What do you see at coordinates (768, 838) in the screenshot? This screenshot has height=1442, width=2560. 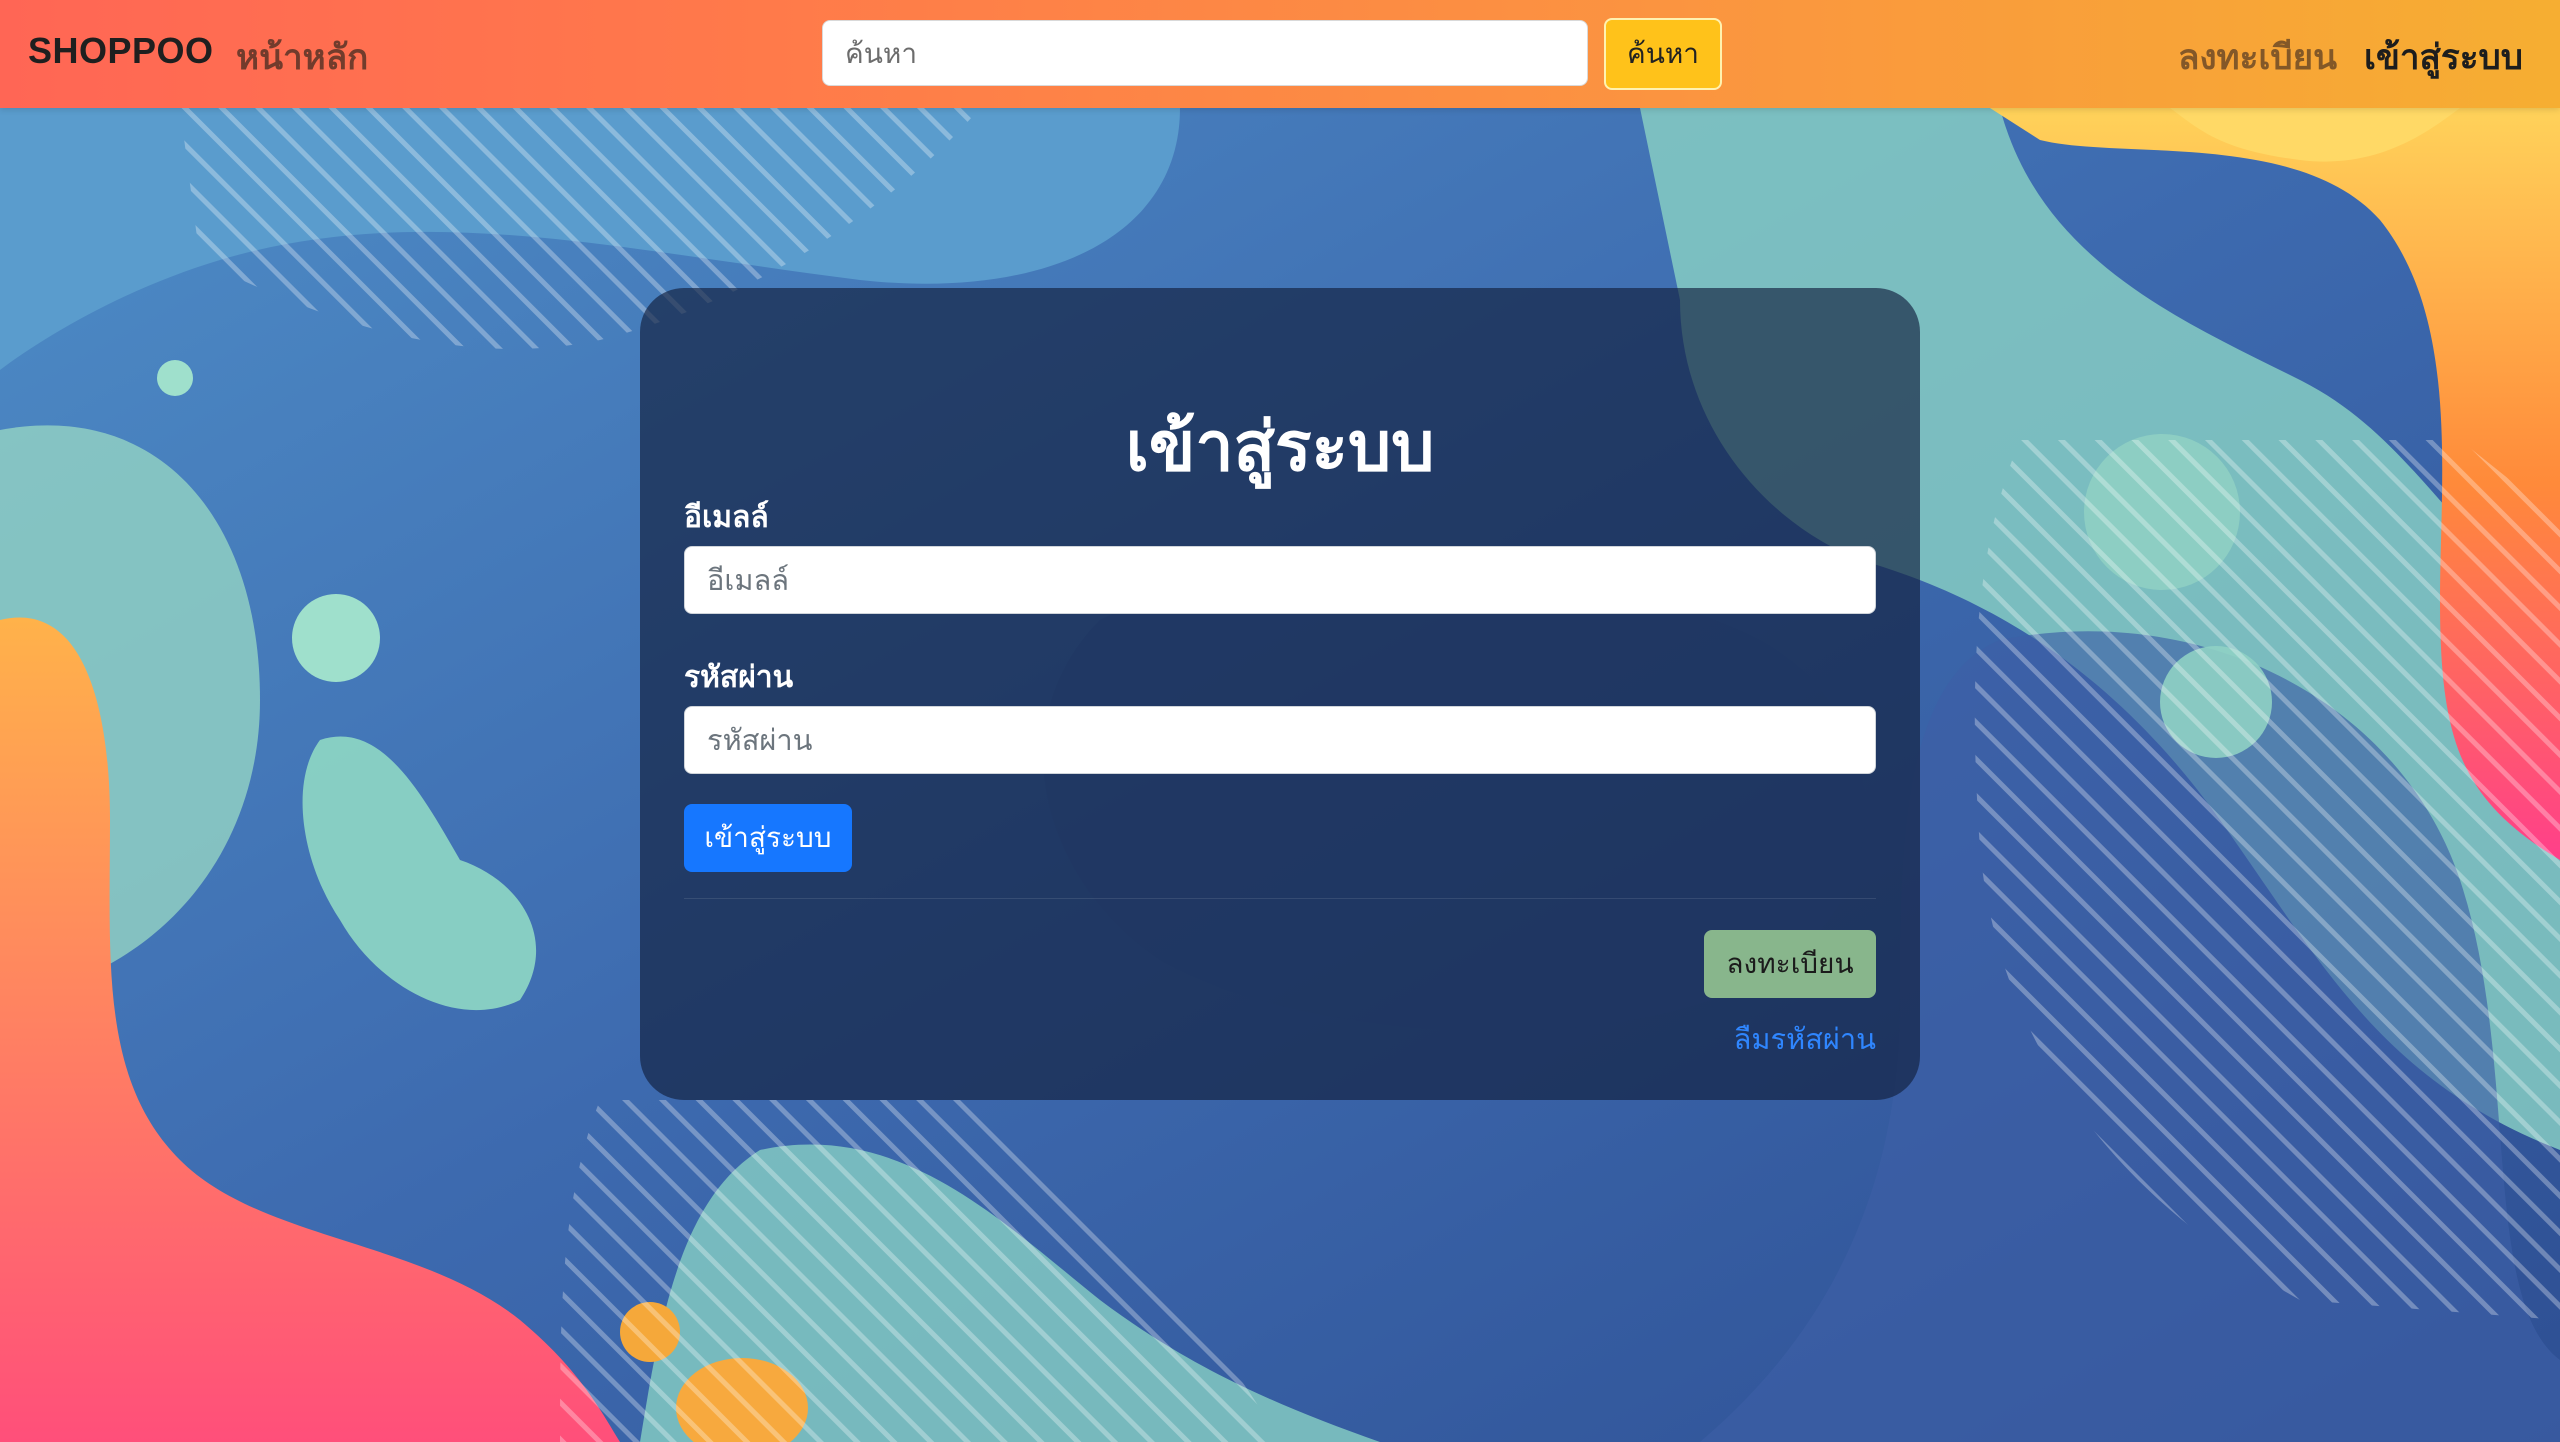 I see `login-button: เข้าสู่ระบบ` at bounding box center [768, 838].